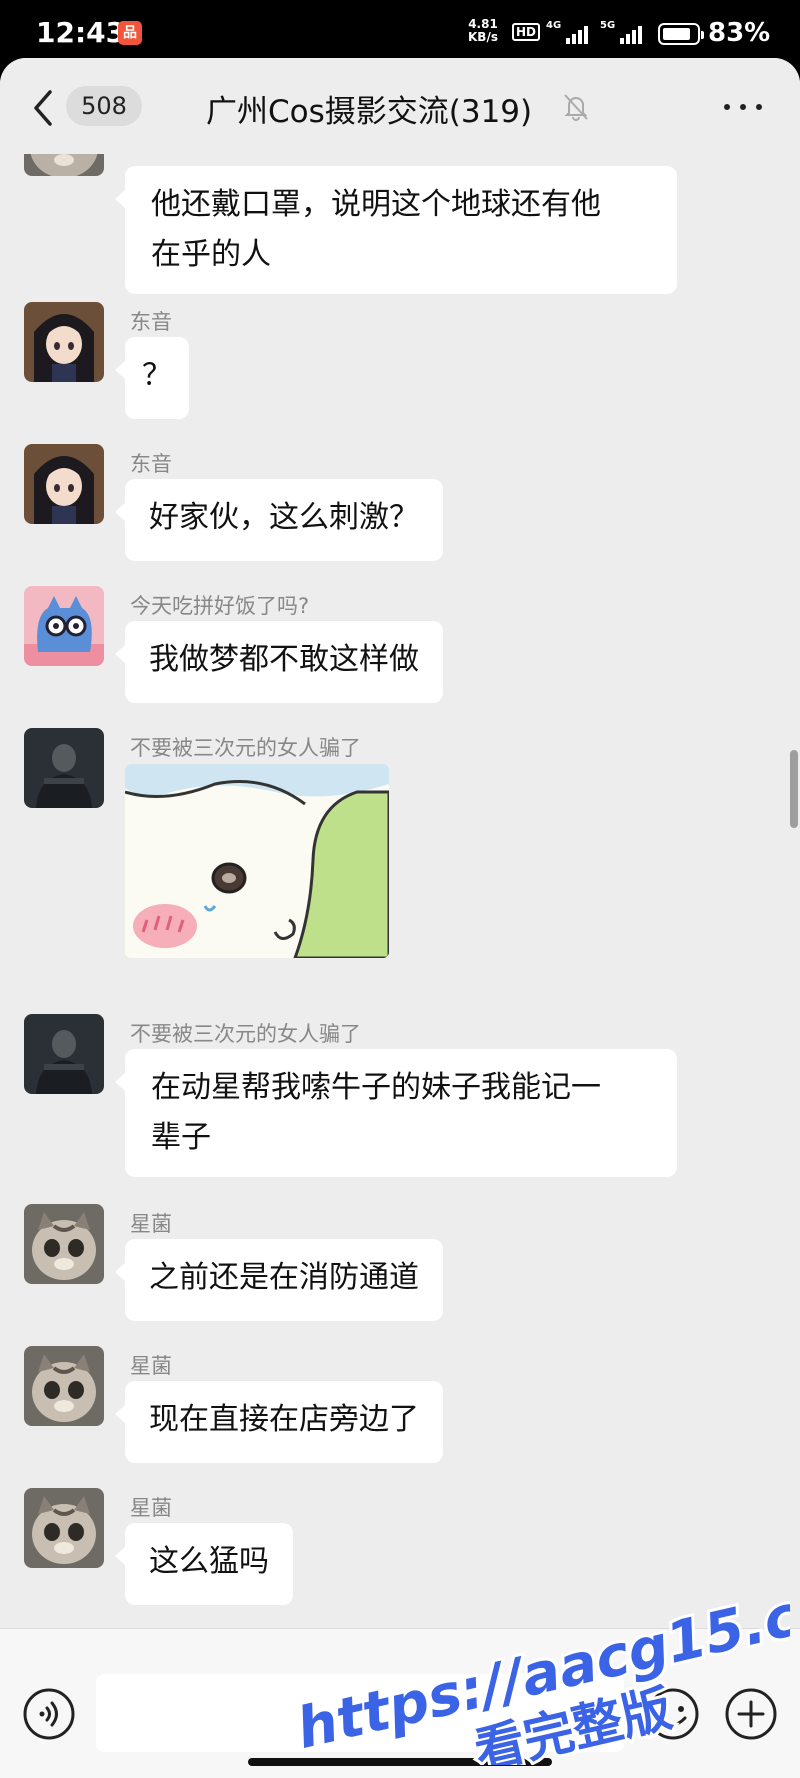  What do you see at coordinates (130, 33) in the screenshot?
I see `app-notification-icon: 品` at bounding box center [130, 33].